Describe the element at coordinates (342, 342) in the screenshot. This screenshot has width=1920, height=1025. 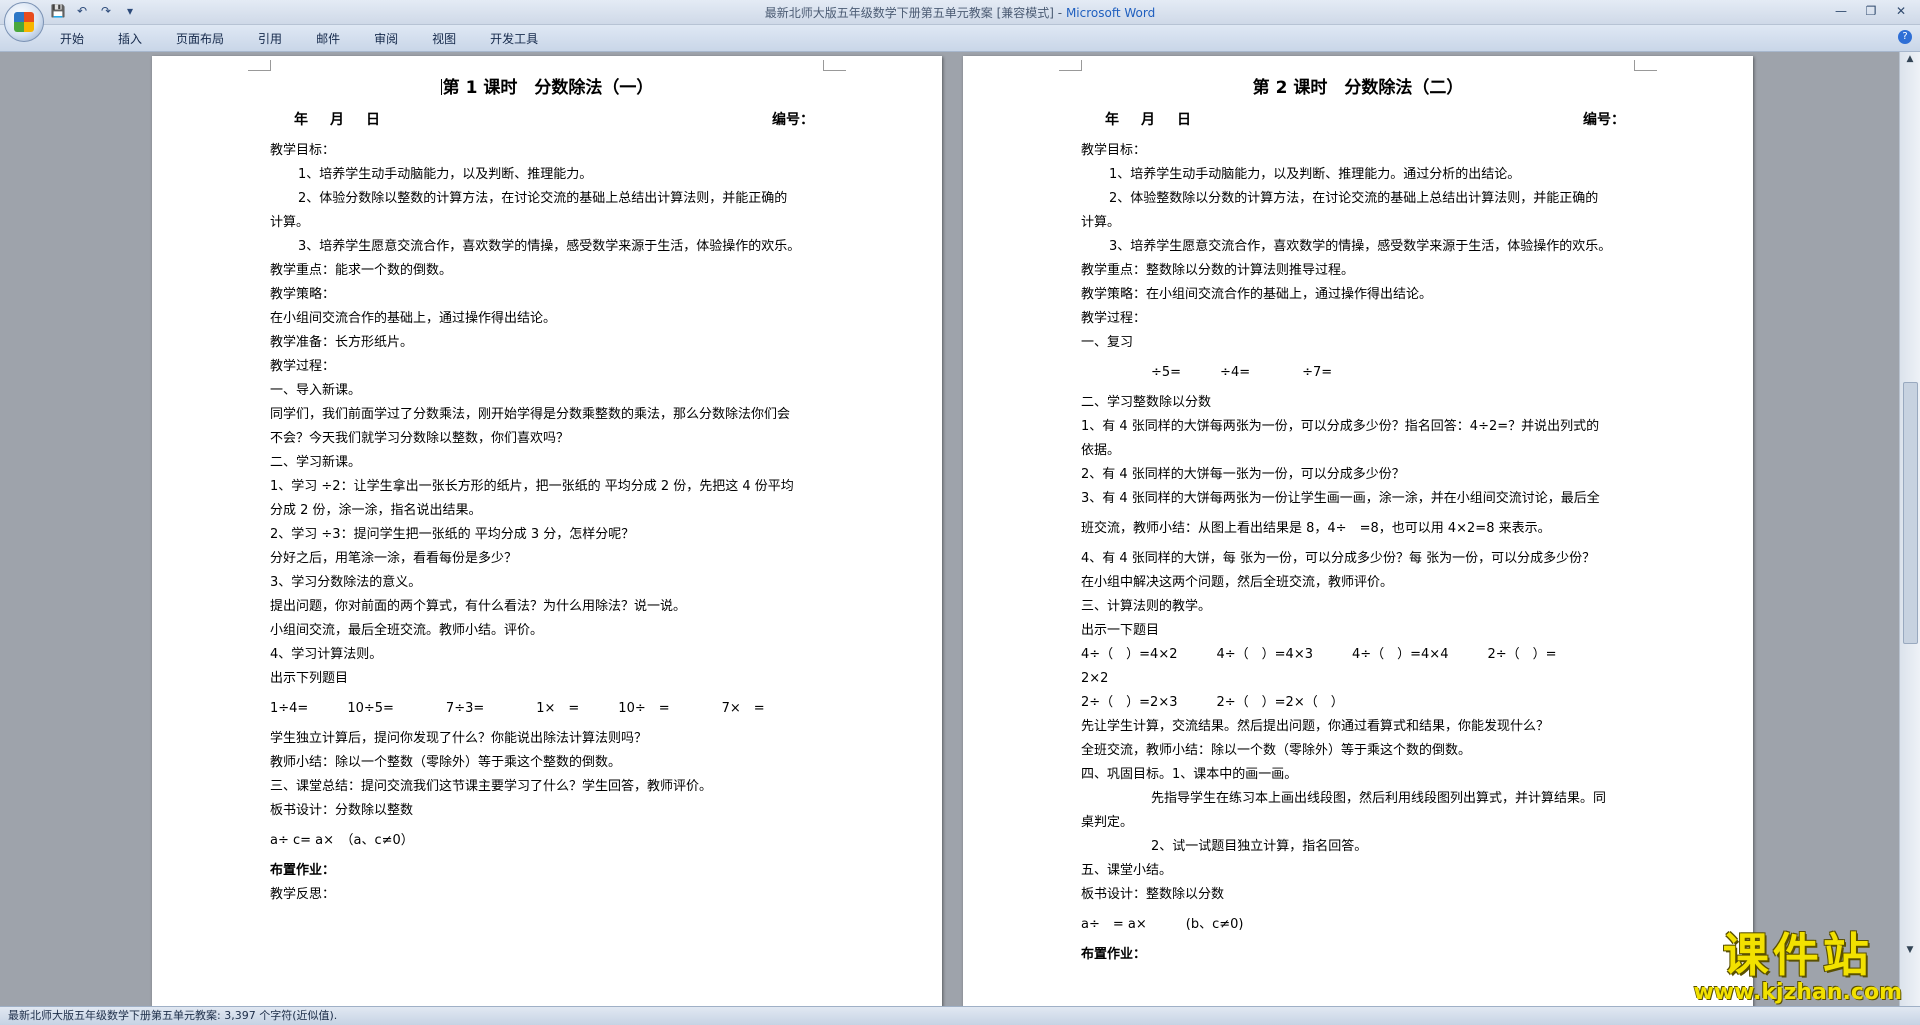
I see `paragraph: 教学准备：长方形纸片。` at that location.